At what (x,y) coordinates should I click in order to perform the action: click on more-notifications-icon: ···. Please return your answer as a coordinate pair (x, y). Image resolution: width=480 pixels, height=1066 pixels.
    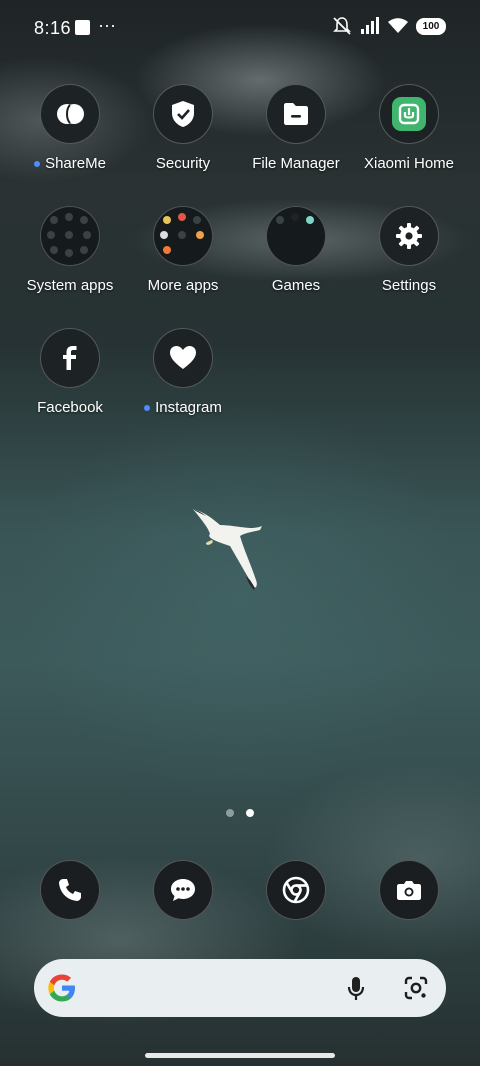
    Looking at the image, I should click on (107, 25).